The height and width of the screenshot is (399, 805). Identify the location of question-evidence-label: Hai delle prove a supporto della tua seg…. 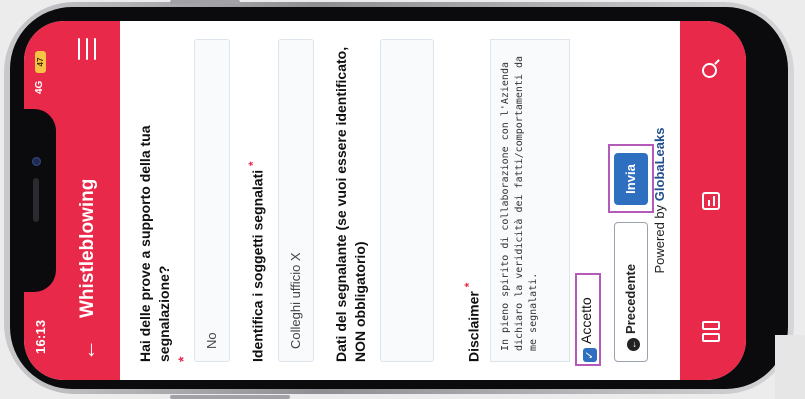
(164, 202).